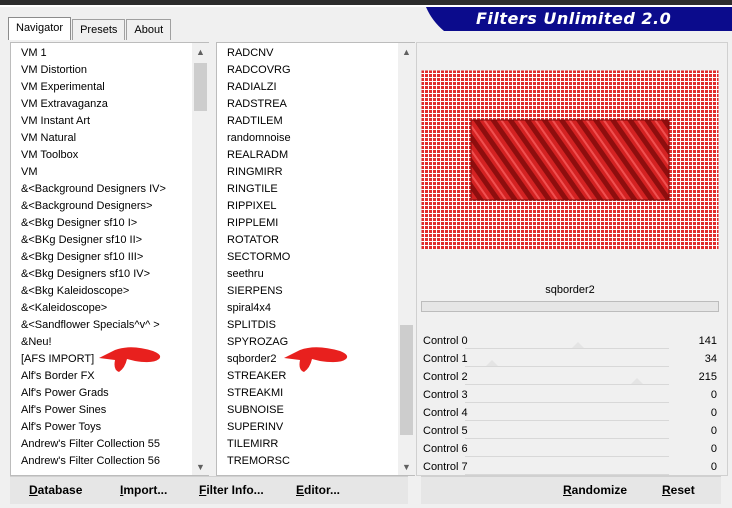 The width and height of the screenshot is (732, 508). Describe the element at coordinates (445, 377) in the screenshot. I see `control-label: Control 2` at that location.